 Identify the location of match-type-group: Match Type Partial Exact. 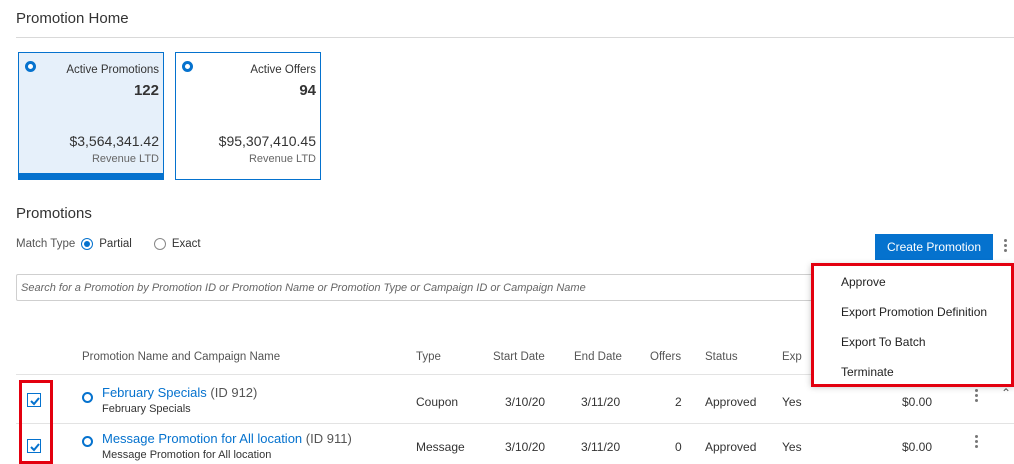
(115, 244).